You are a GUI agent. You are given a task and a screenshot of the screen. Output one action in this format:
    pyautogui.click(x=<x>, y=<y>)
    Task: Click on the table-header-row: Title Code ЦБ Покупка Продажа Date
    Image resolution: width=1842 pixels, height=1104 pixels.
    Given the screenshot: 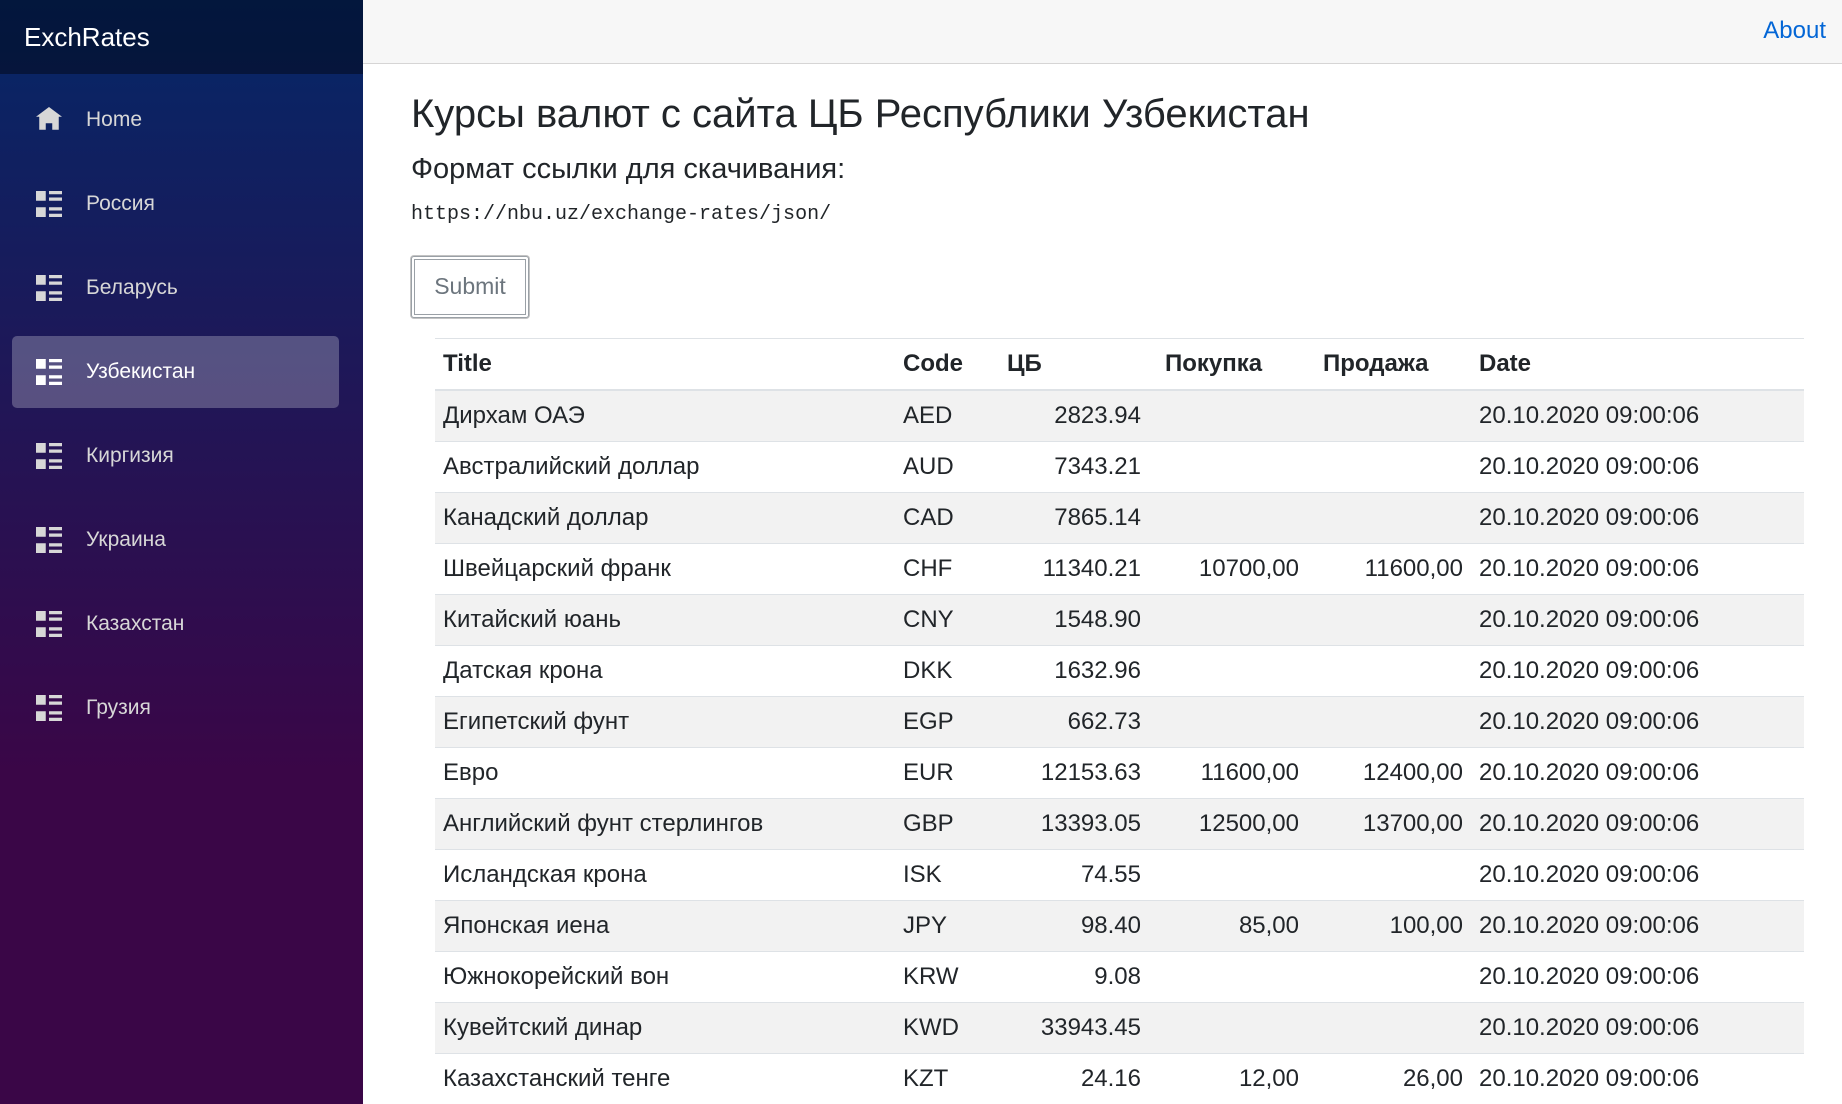 What is the action you would take?
    pyautogui.click(x=1119, y=364)
    